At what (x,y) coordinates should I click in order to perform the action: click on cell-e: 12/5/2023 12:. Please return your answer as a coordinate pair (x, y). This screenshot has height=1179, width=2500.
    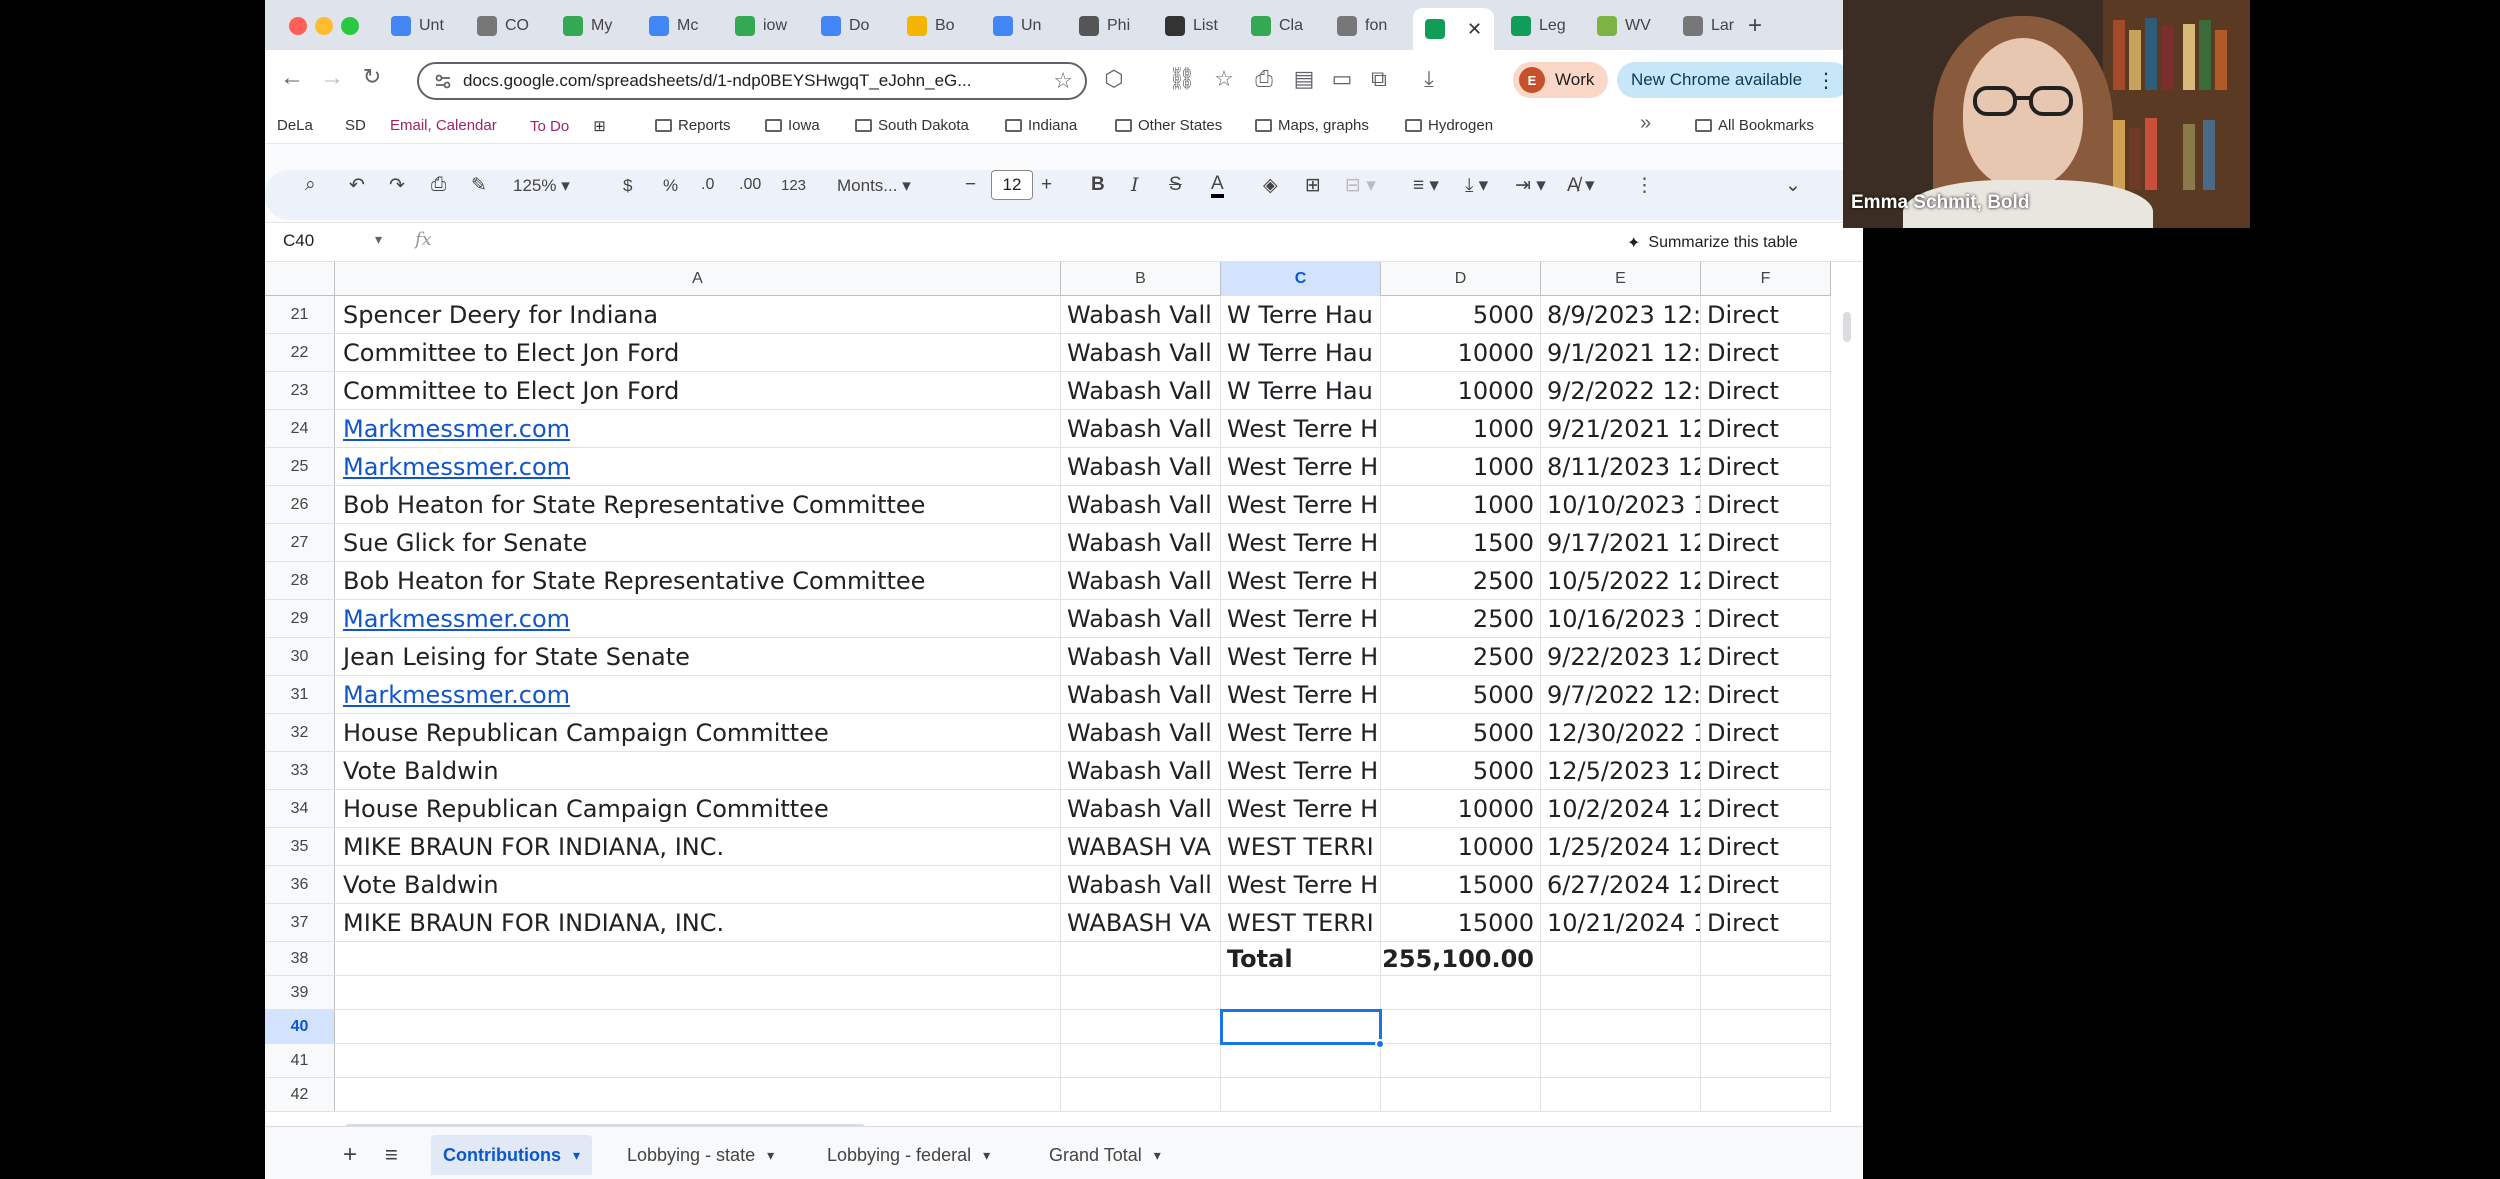
    Looking at the image, I should click on (1621, 770).